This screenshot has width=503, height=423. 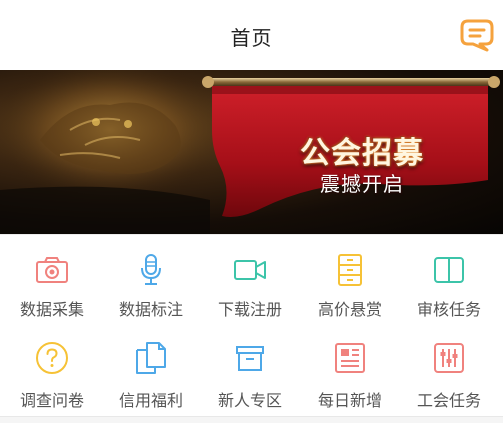 I want to click on banner-title: 公会招募, so click(x=362, y=153).